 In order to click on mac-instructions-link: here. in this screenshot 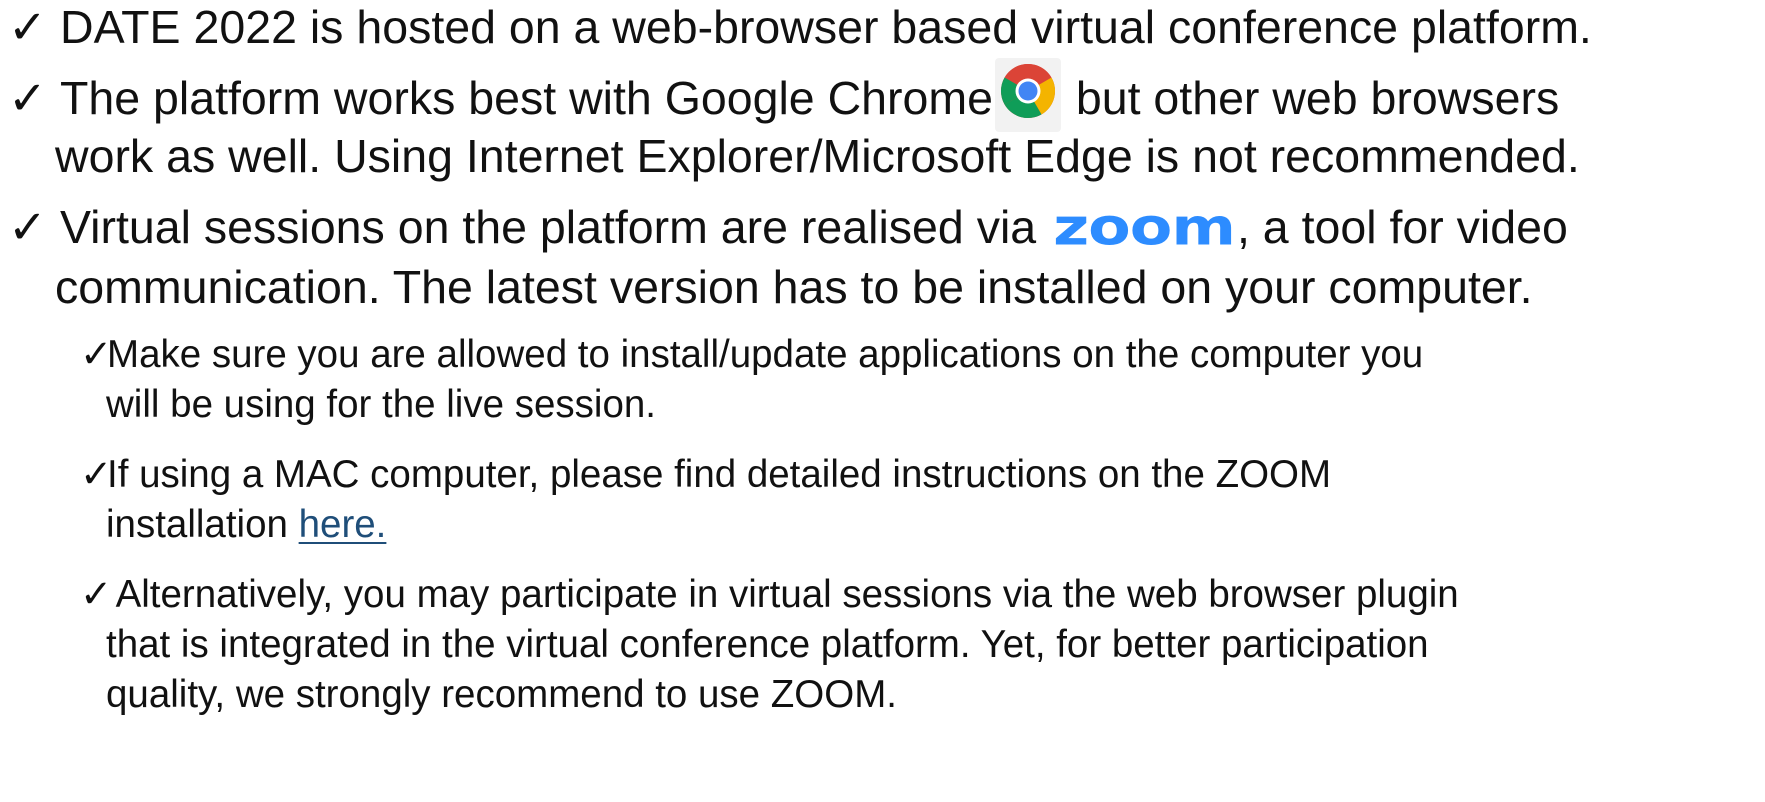, I will do `click(343, 524)`.